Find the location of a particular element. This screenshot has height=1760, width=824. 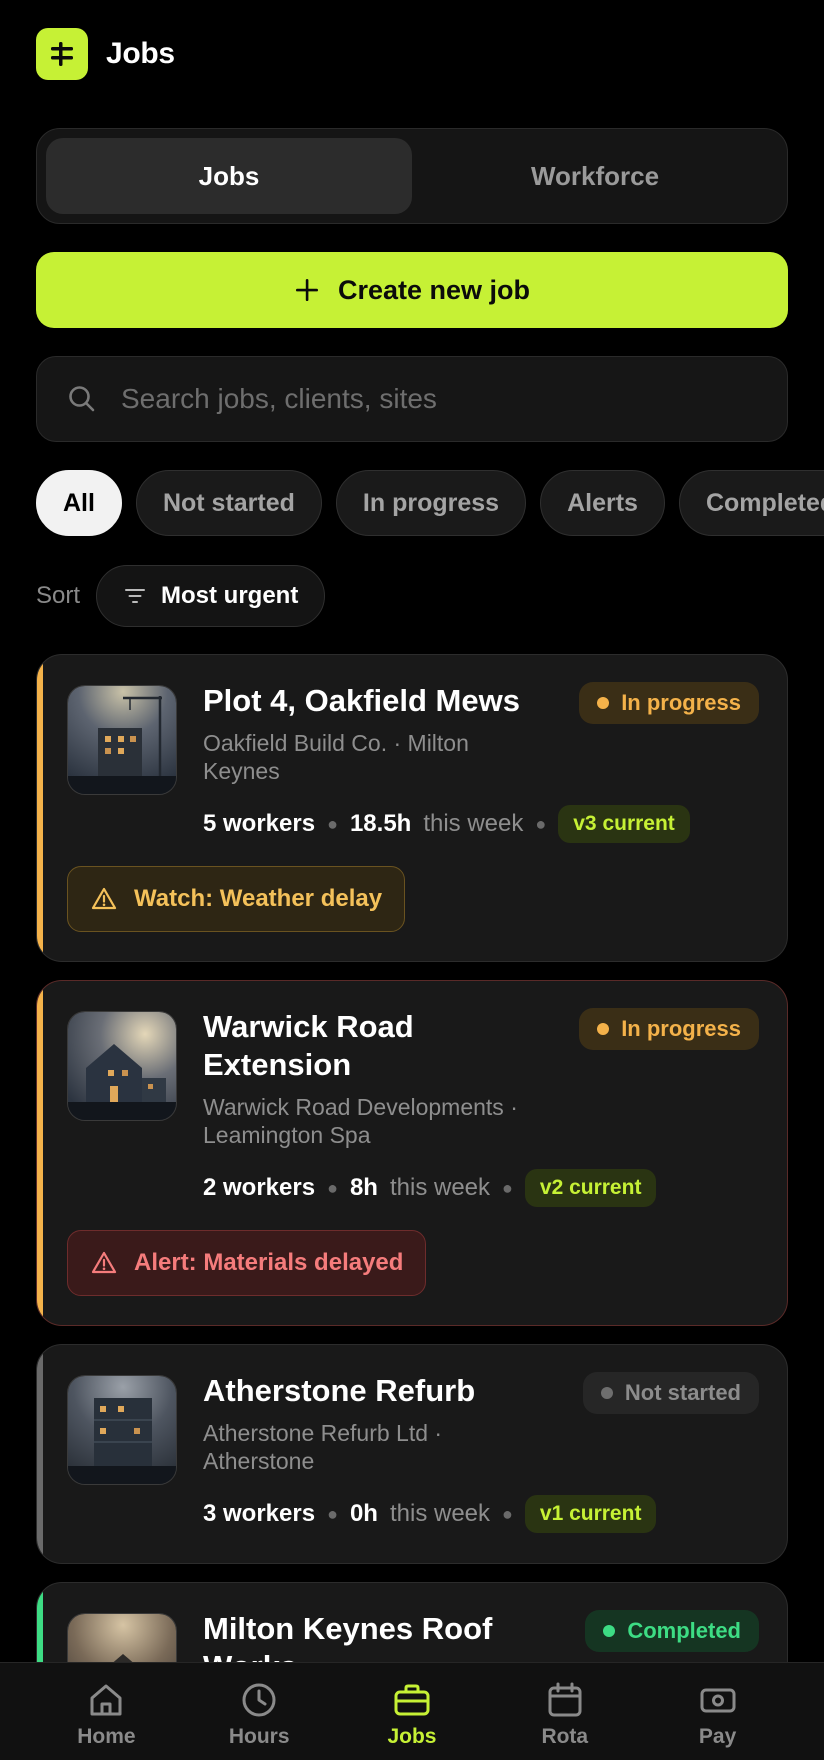

tab-home: Home is located at coordinates (106, 1711).